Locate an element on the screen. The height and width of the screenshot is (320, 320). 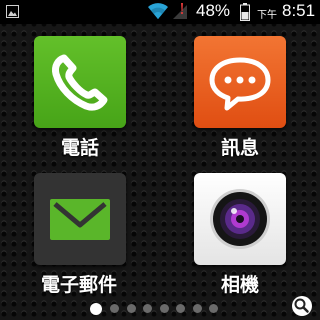
chat-bubble-icon is located at coordinates (240, 84).